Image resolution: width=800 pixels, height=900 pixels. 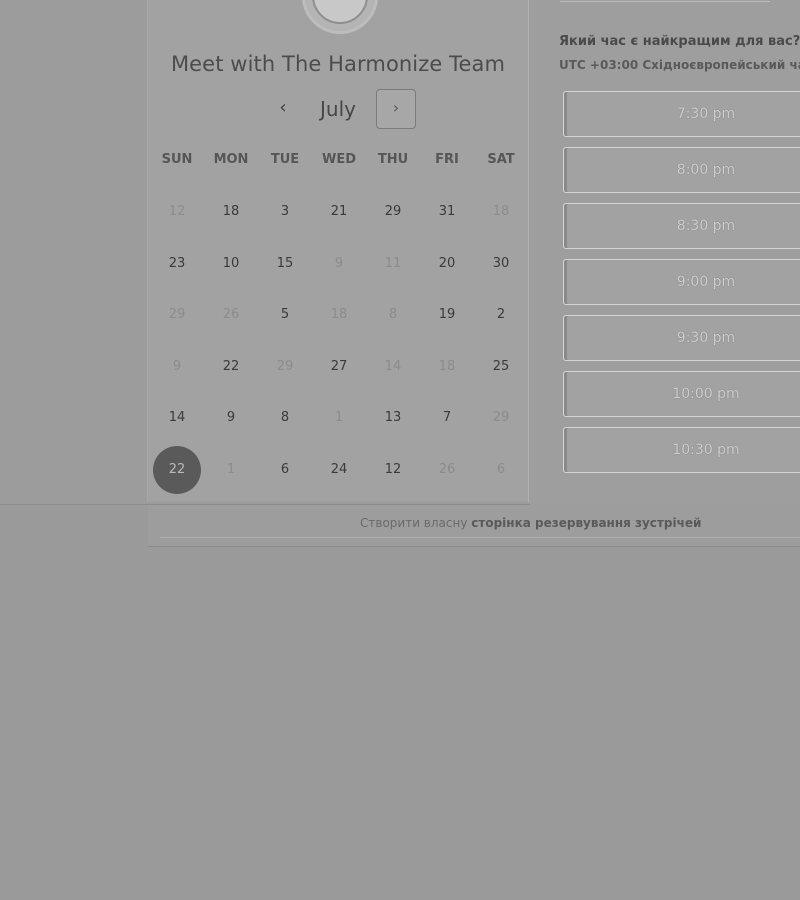 What do you see at coordinates (706, 282) in the screenshot?
I see `time-slot-label: 9:00 pm` at bounding box center [706, 282].